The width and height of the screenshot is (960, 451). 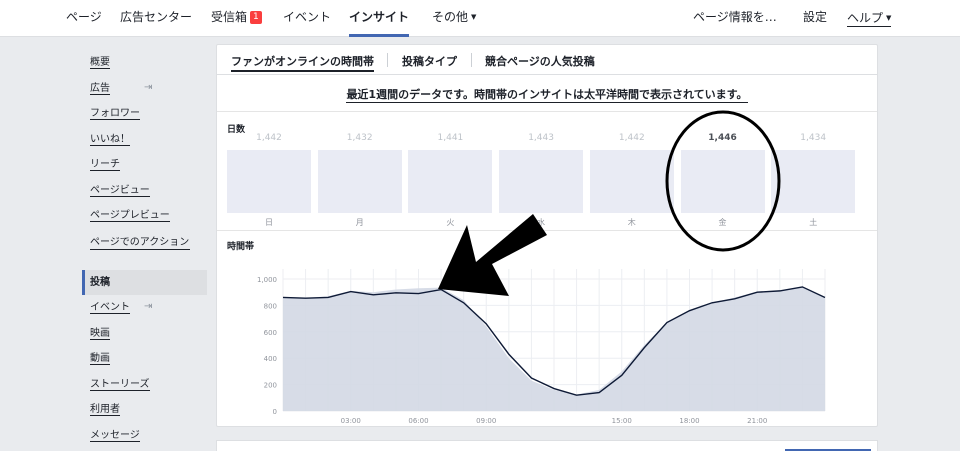 What do you see at coordinates (609, 203) in the screenshot?
I see `annotation-overlay` at bounding box center [609, 203].